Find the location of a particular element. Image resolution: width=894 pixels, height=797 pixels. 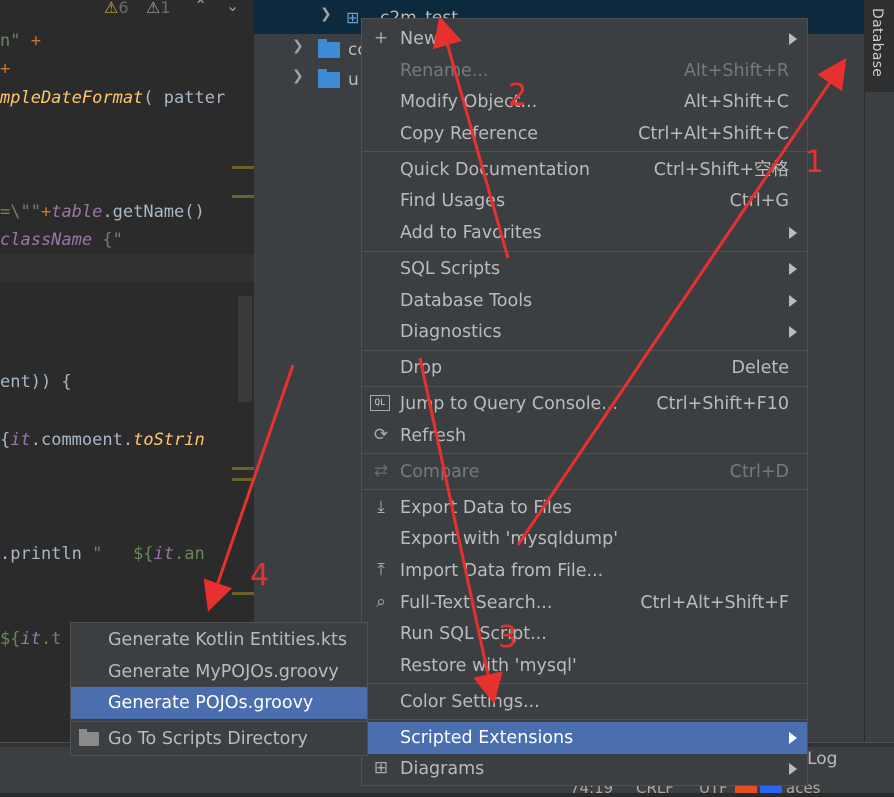

submenu-item-generate-kotlin-entities-kts: Generate Kotlin Entities.kts is located at coordinates (219, 640).